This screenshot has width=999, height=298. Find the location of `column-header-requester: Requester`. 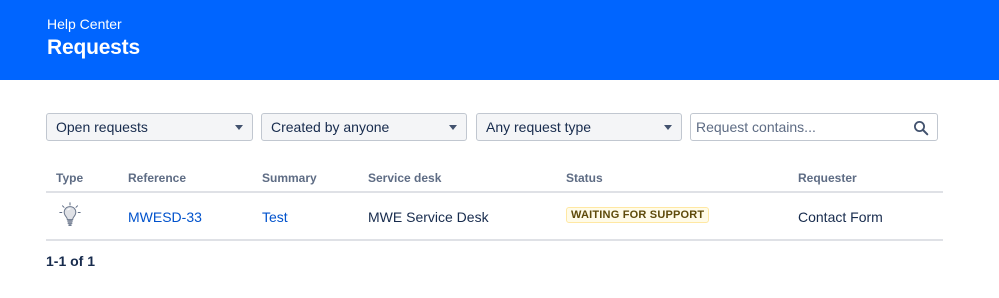

column-header-requester: Requester is located at coordinates (827, 178).